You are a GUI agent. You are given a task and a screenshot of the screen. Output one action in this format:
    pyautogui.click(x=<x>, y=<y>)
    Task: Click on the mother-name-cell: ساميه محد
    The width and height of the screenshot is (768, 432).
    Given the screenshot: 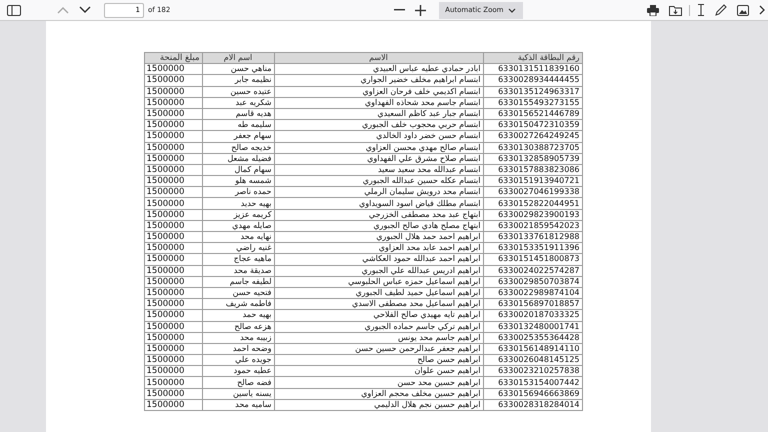 What is the action you would take?
    pyautogui.click(x=238, y=404)
    